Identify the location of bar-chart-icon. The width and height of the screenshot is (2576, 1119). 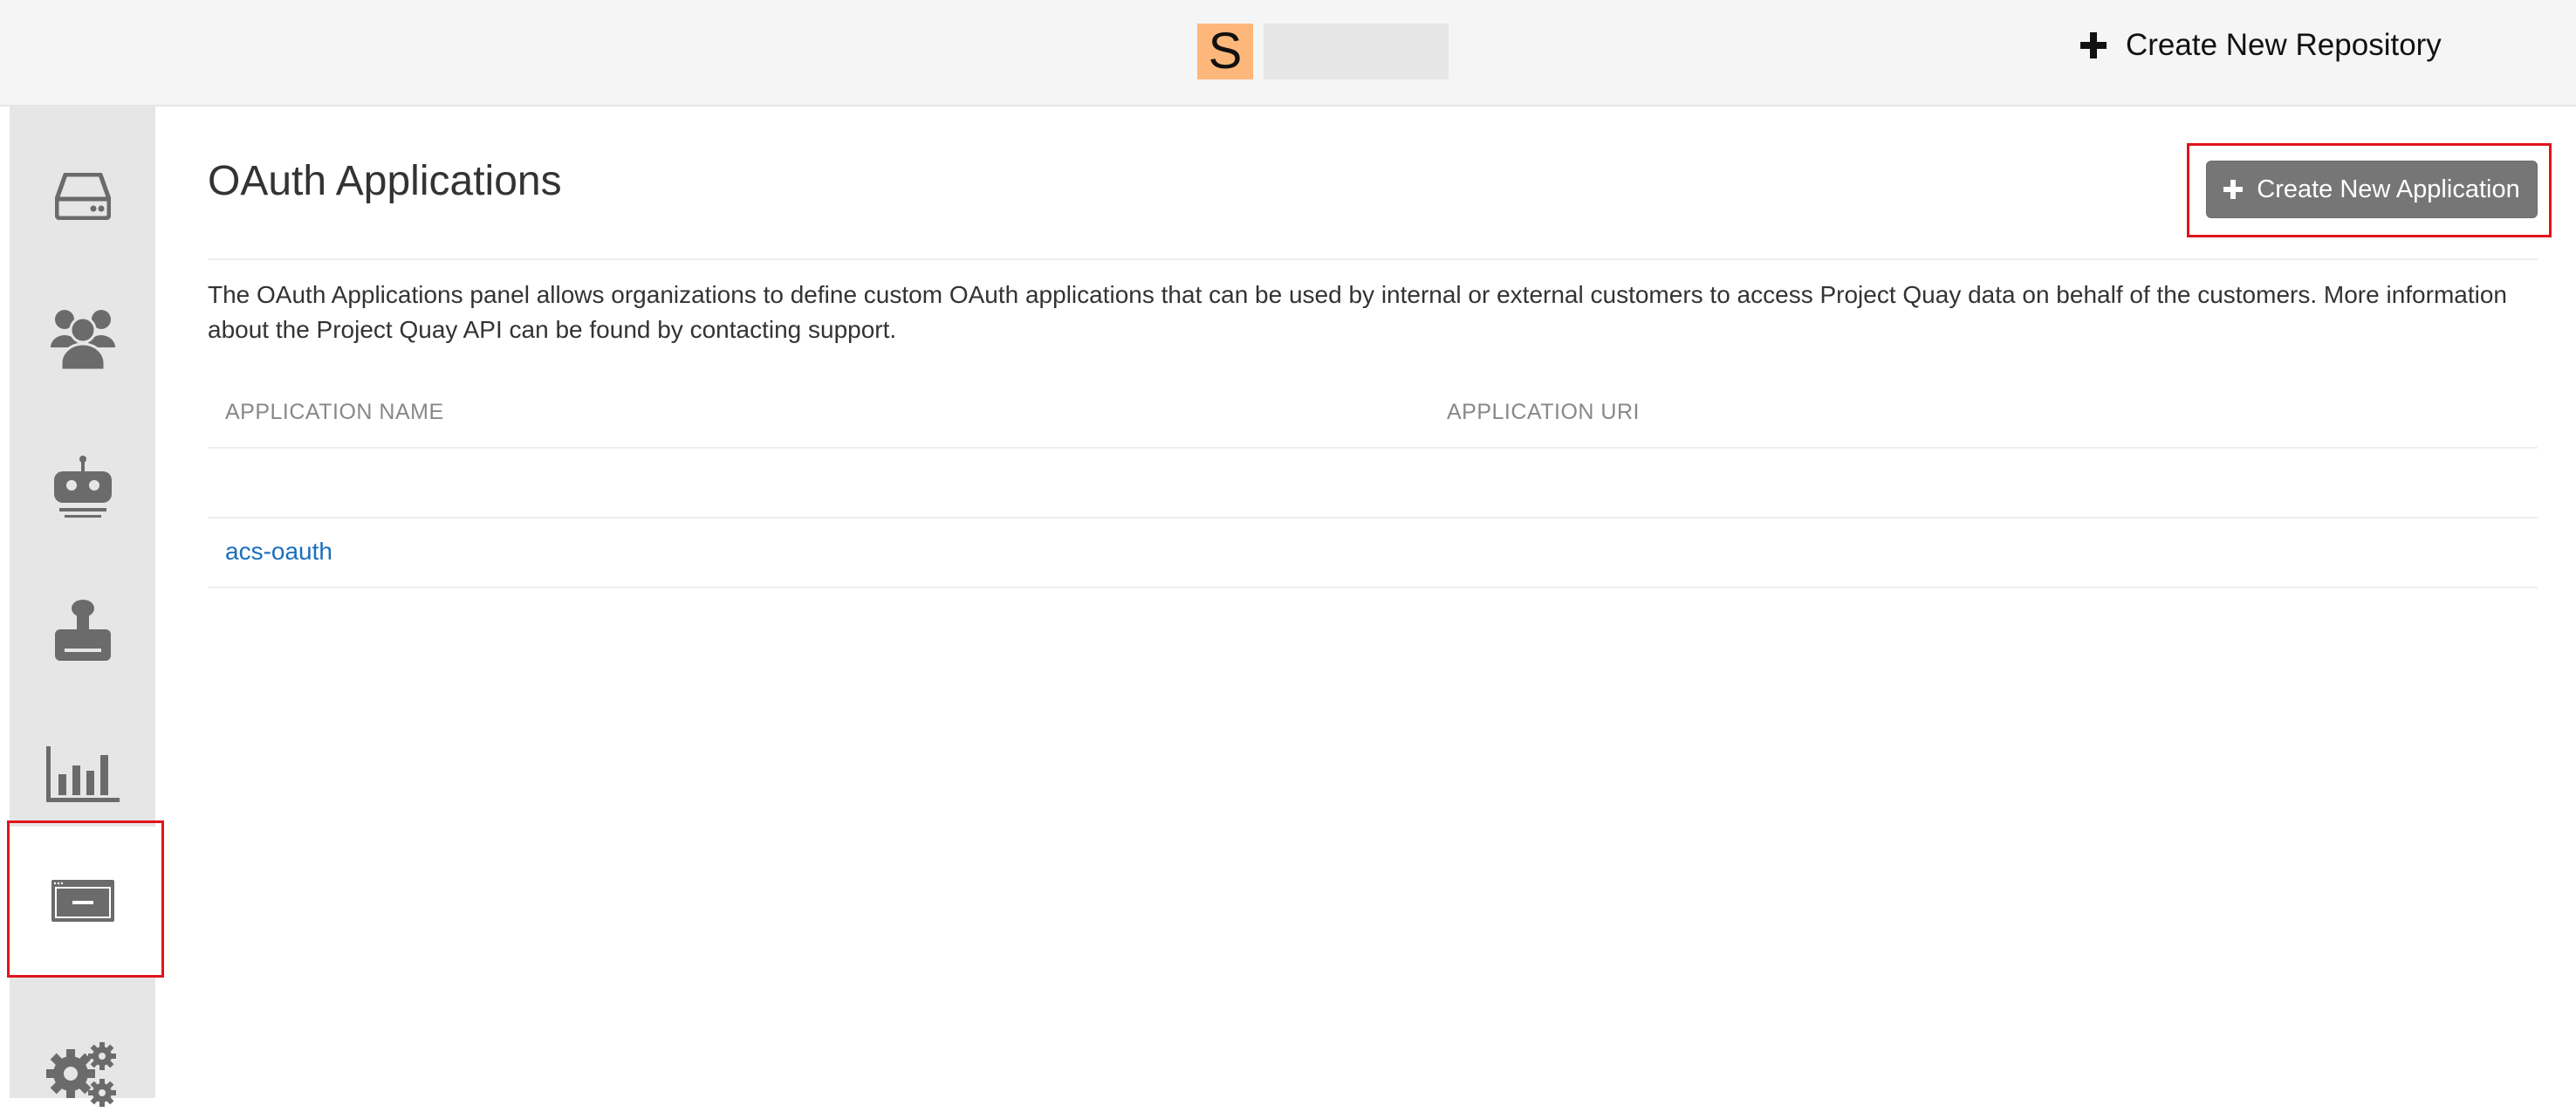
(82, 774).